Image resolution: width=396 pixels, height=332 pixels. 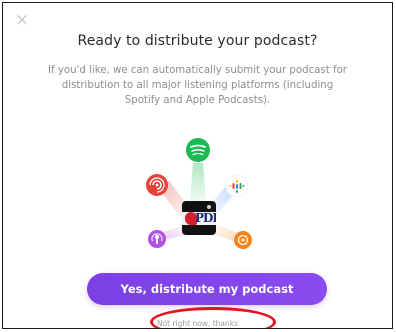 I want to click on distribute-podcast-button: Yes, distribute my podcast, so click(x=207, y=289).